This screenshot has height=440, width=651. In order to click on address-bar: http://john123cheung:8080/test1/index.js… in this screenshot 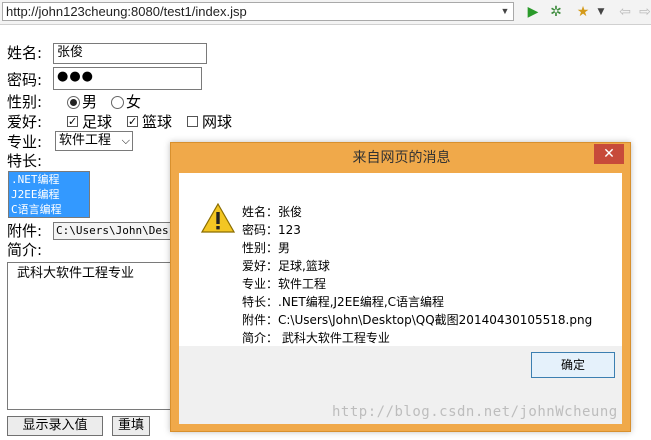, I will do `click(258, 11)`.